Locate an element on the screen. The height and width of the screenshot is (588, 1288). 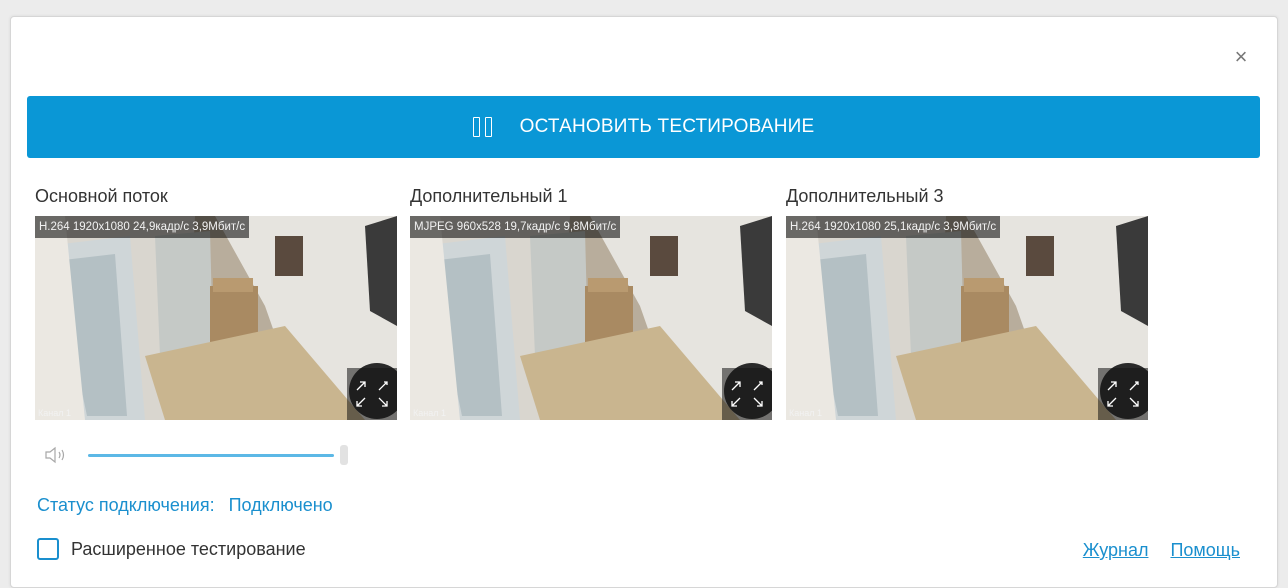
extended-testing-row: Расширенное тестирование is located at coordinates (171, 549).